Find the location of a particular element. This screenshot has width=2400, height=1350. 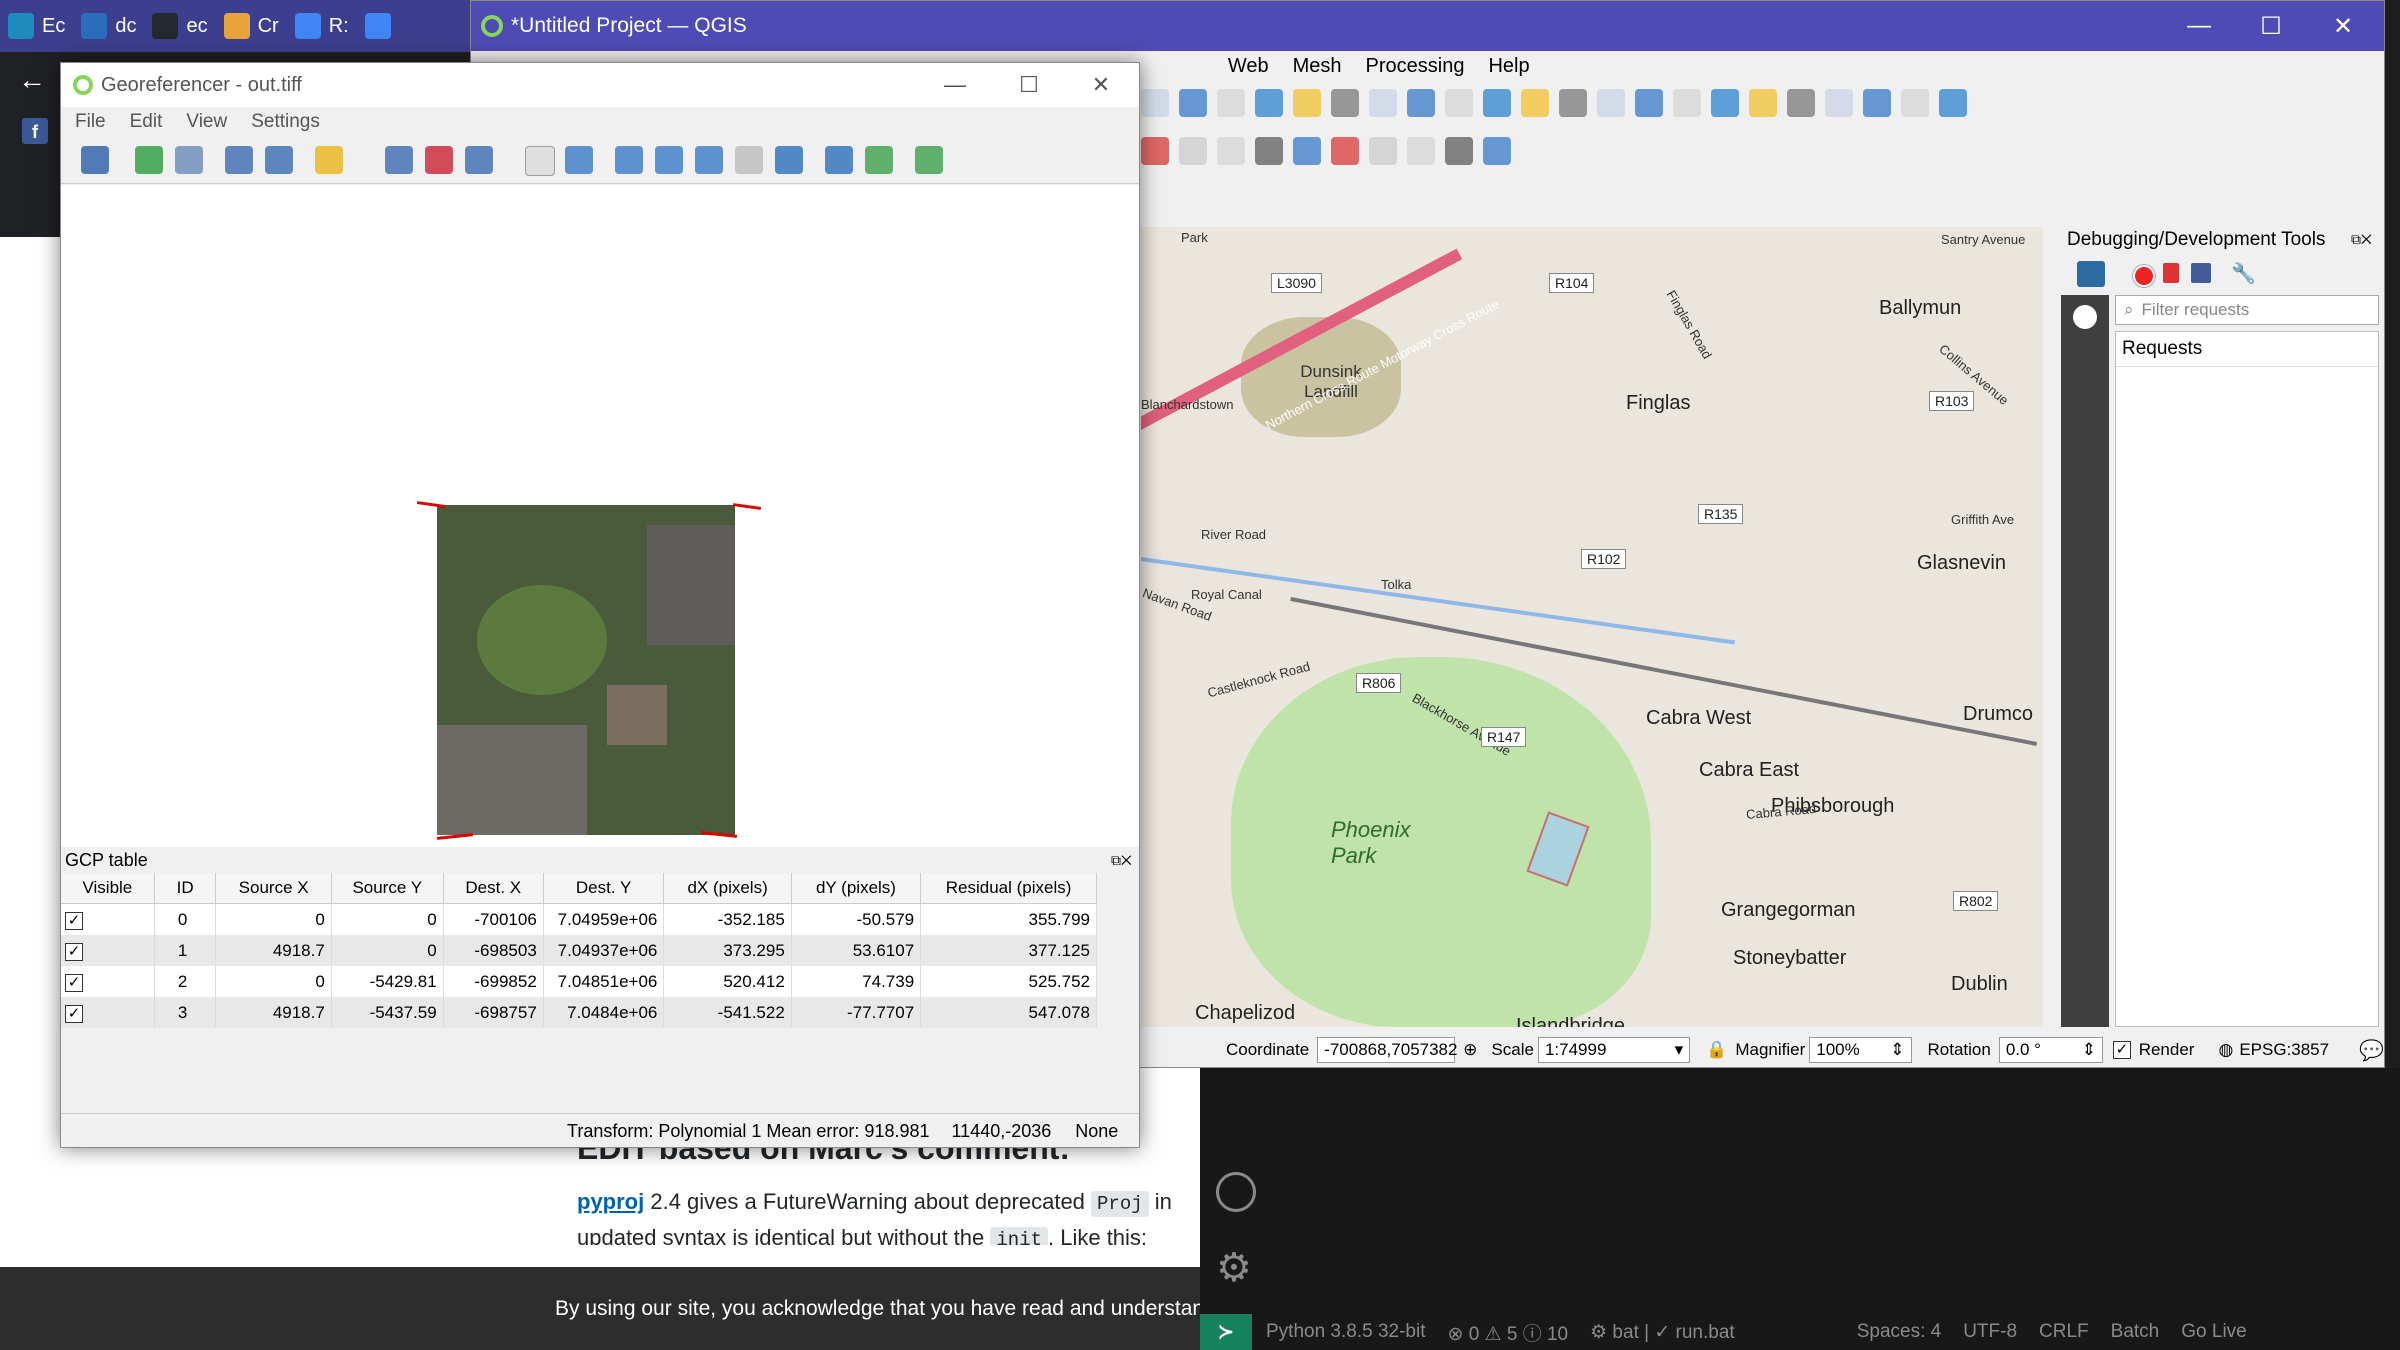

close-icon: ✕ is located at coordinates (1101, 85).